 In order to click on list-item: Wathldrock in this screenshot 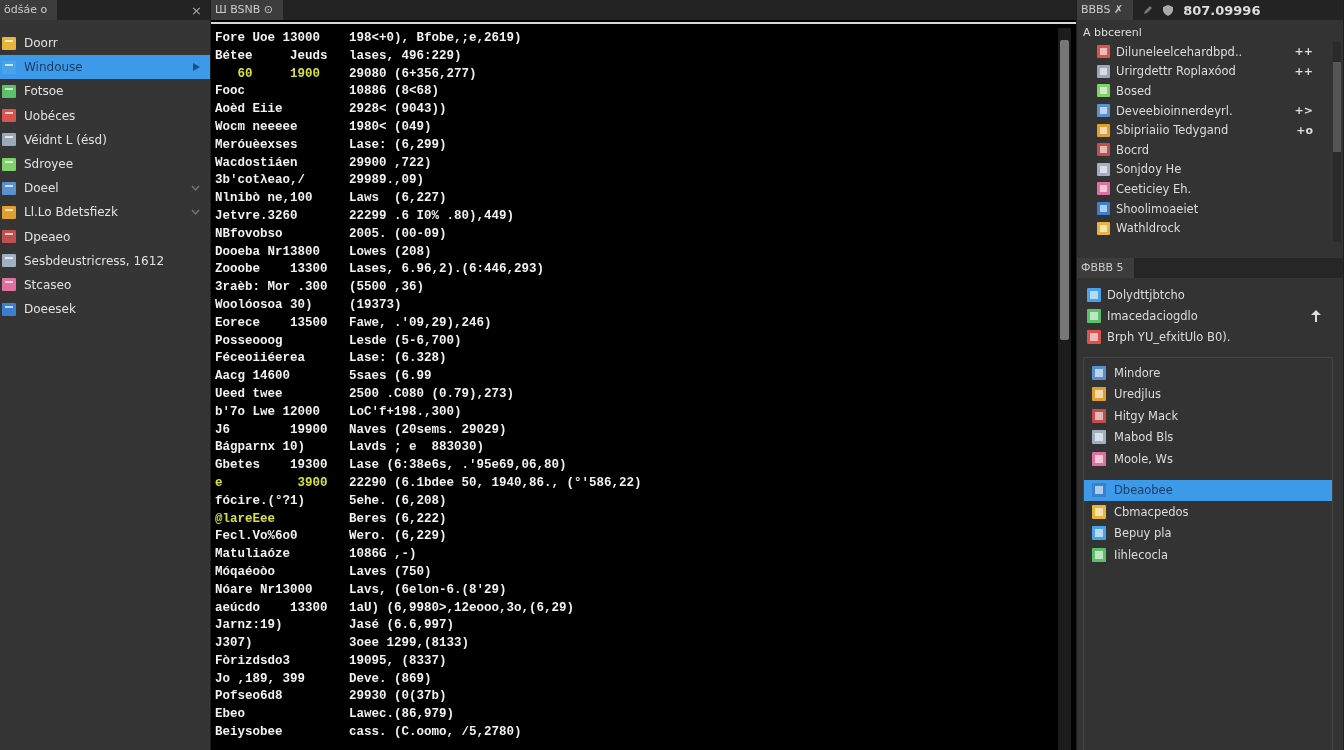, I will do `click(1206, 228)`.